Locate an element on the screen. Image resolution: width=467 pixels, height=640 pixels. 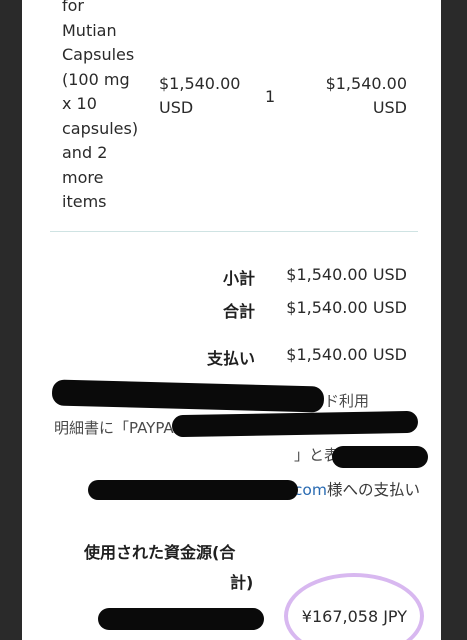
item-line-total: $1,540.00 USD is located at coordinates (366, 96).